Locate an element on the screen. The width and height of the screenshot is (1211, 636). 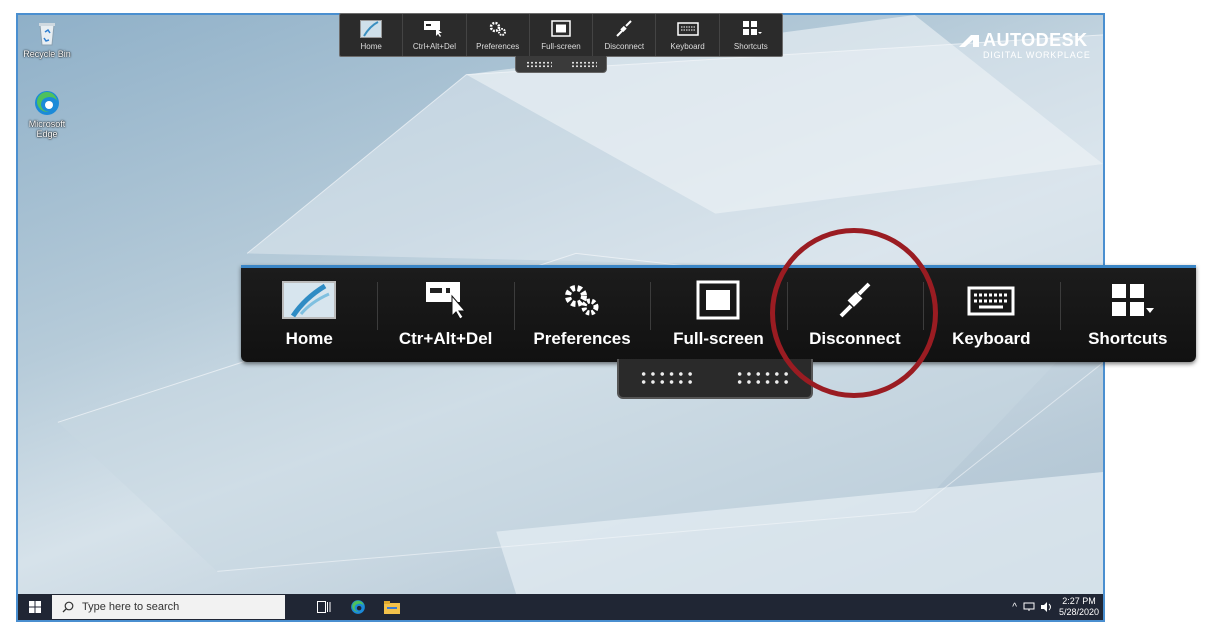
fullscreen-button: Full-screen is located at coordinates (562, 35).